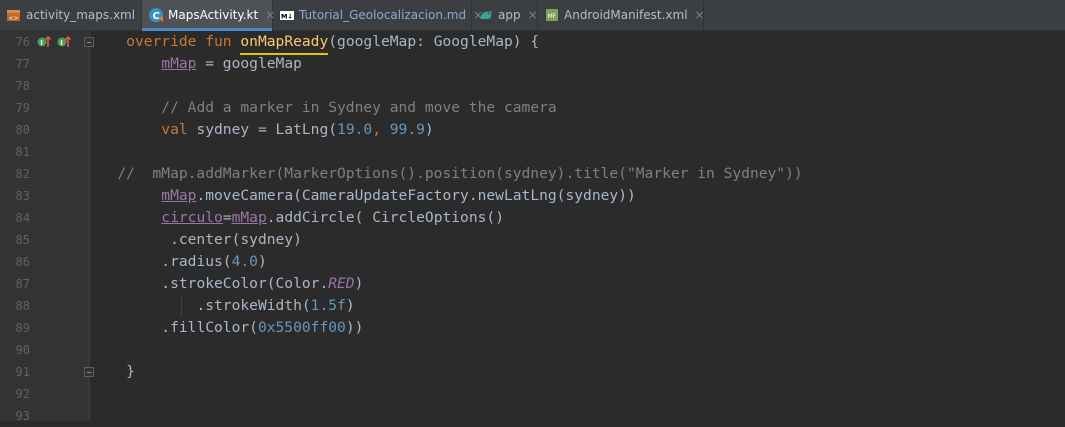  What do you see at coordinates (407, 129) in the screenshot?
I see `number-literal: 99.9` at bounding box center [407, 129].